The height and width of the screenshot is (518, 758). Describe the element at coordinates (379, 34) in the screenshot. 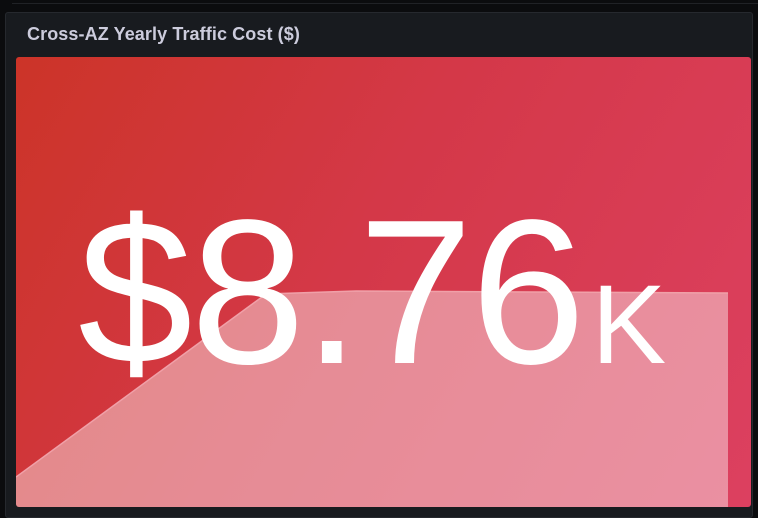

I see `panel-header: Cross-AZ Yearly Traffic Cost ($)` at that location.